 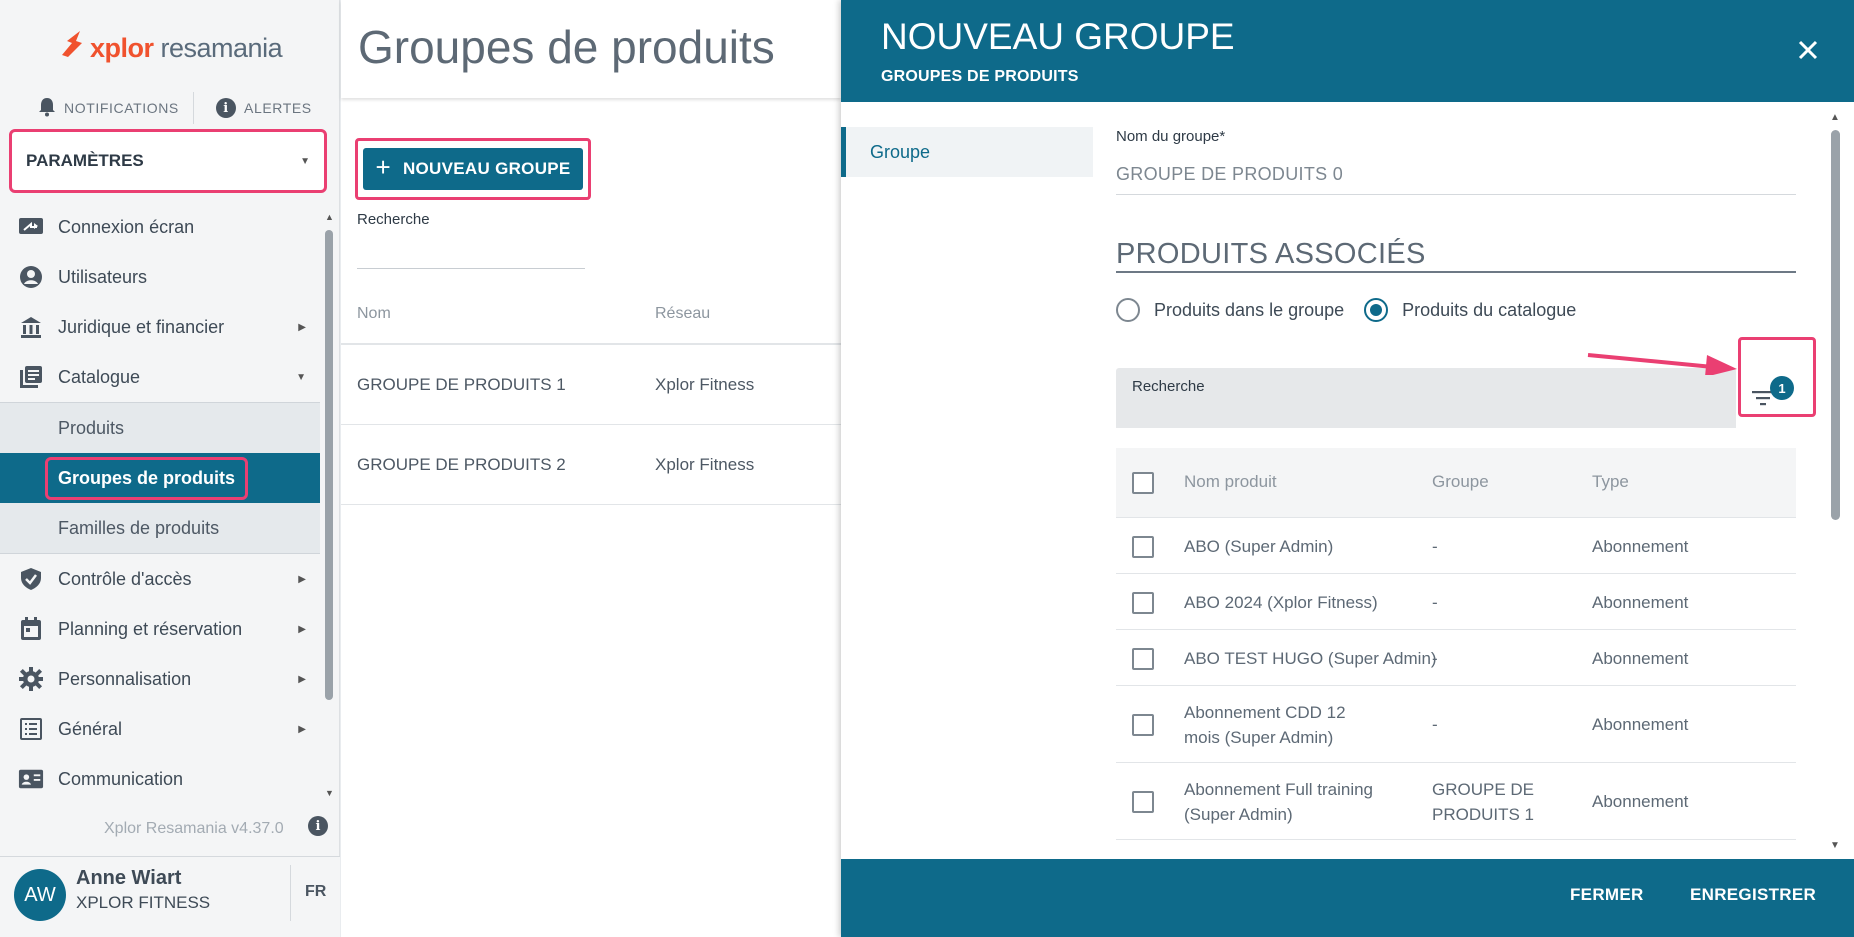 What do you see at coordinates (1483, 802) in the screenshot?
I see `product-group-cell: GROUPE DE PRODUITS 1` at bounding box center [1483, 802].